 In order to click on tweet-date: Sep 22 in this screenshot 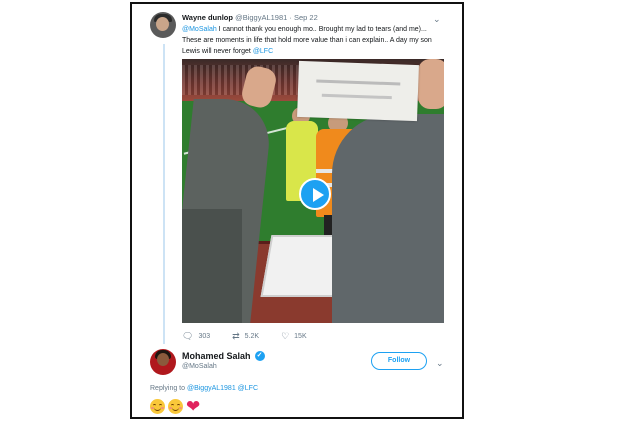, I will do `click(306, 17)`.